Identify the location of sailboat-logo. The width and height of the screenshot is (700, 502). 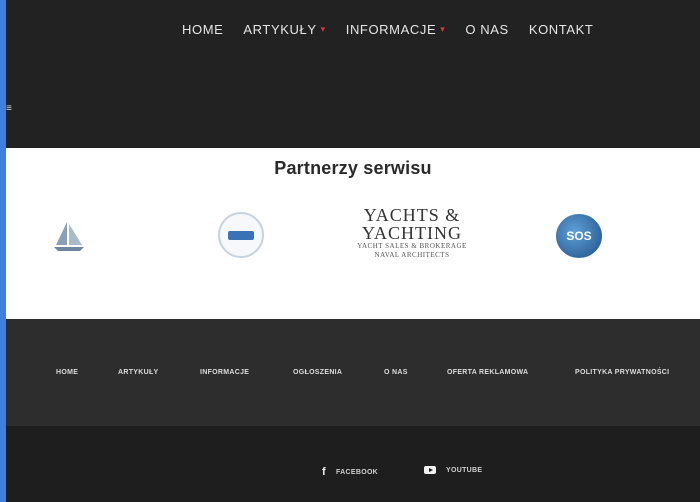
(69, 236).